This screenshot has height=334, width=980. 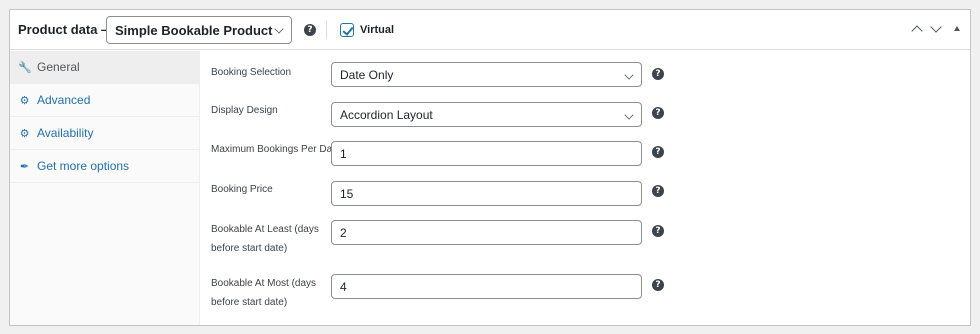 What do you see at coordinates (343, 233) in the screenshot?
I see `bookable-at-least-value: 2` at bounding box center [343, 233].